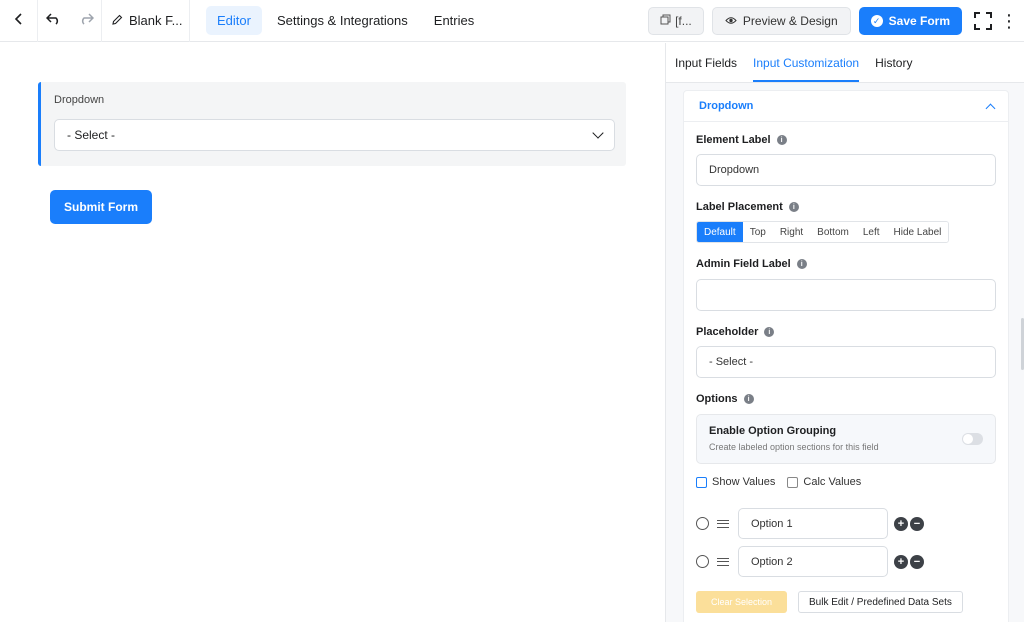  I want to click on admin-field-label-input, so click(846, 295).